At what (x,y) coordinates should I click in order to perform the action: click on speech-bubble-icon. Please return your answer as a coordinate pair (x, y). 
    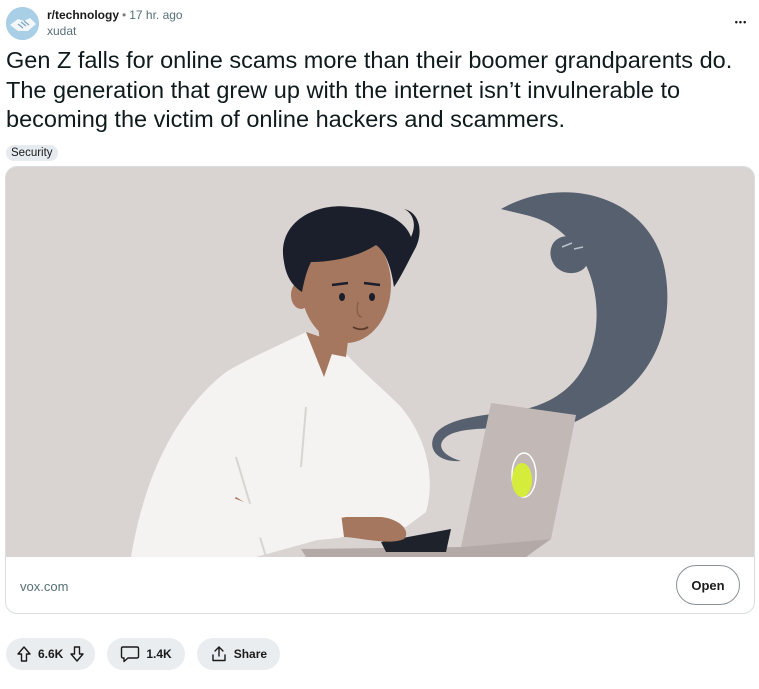
    Looking at the image, I should click on (130, 654).